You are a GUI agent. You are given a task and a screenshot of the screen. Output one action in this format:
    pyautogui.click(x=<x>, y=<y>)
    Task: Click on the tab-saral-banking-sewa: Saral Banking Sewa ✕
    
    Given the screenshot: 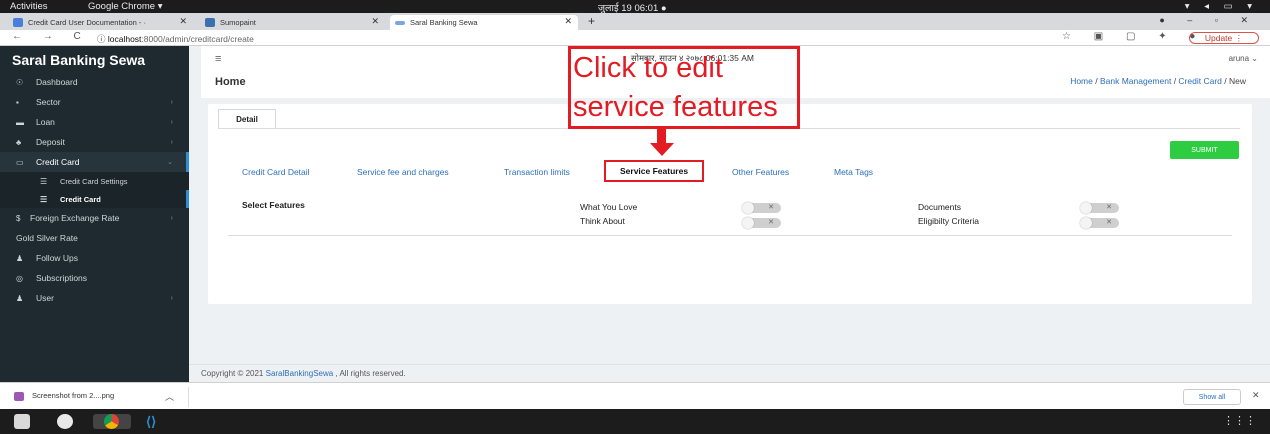 What is the action you would take?
    pyautogui.click(x=484, y=22)
    